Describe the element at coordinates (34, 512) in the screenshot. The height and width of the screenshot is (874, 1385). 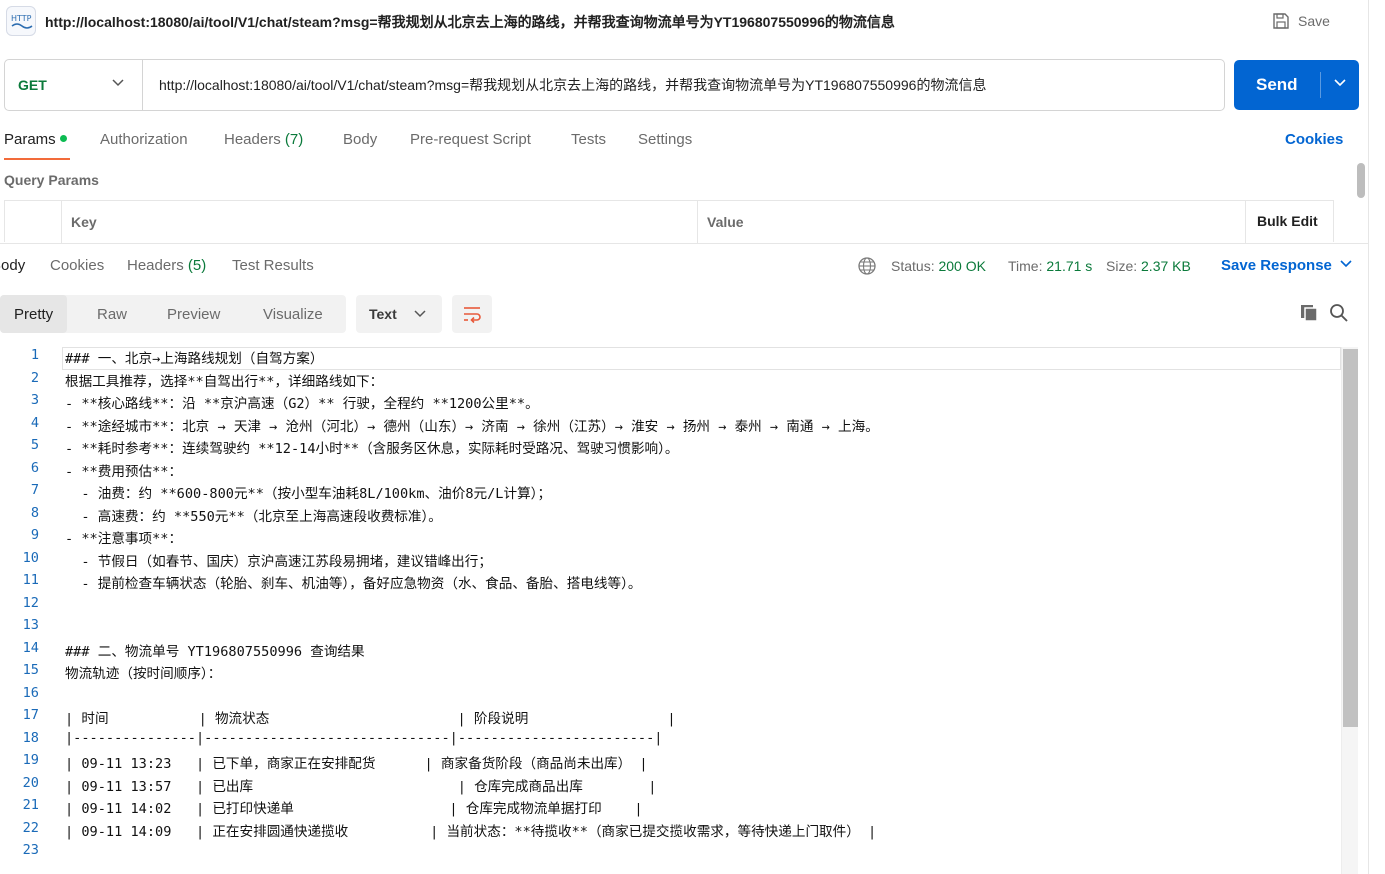
I see `line-number: 8` at that location.